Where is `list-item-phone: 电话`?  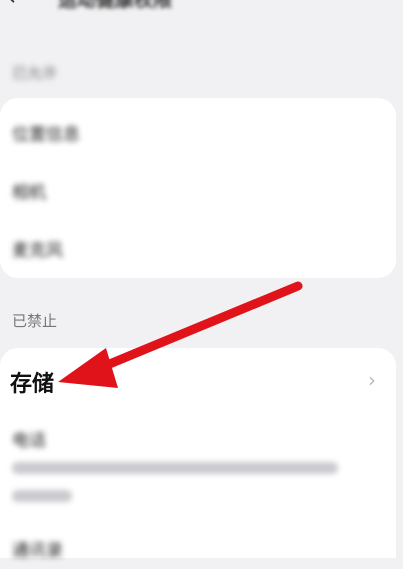 list-item-phone: 电话 is located at coordinates (29, 438).